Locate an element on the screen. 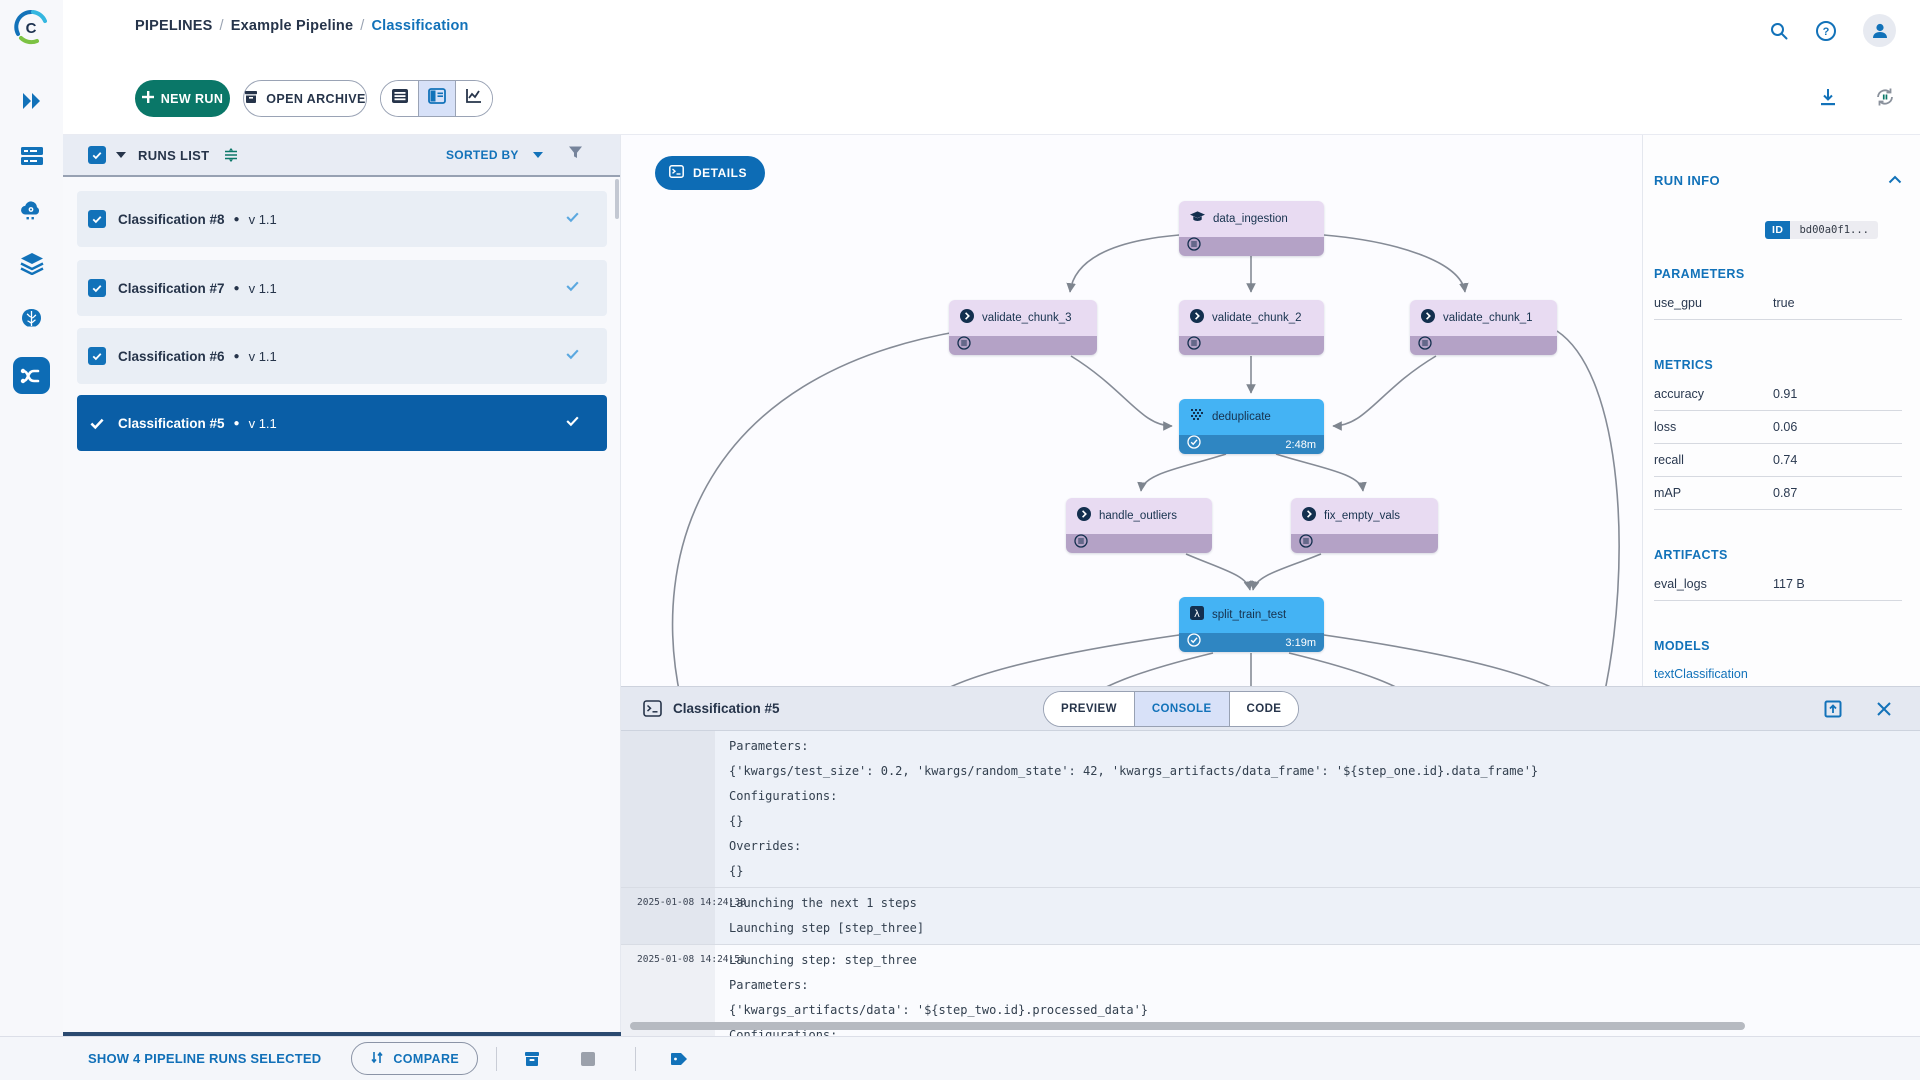 The height and width of the screenshot is (1080, 1920). auto-refresh-icon is located at coordinates (1885, 97).